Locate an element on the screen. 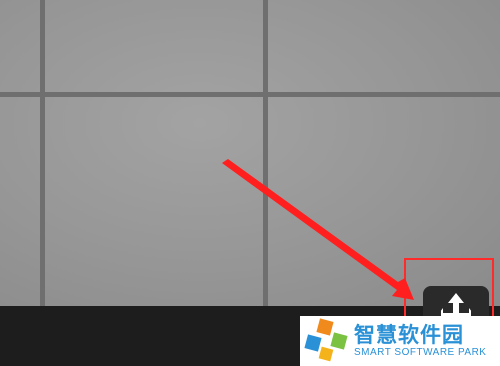  watermark: 智慧软件园 SMART SOFTWARE PARK is located at coordinates (400, 341).